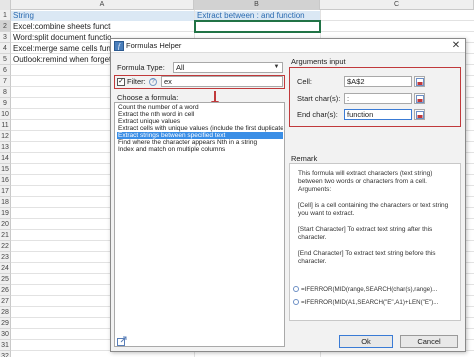 The width and height of the screenshot is (474, 357). What do you see at coordinates (5, 70) in the screenshot?
I see `row-header: 6` at bounding box center [5, 70].